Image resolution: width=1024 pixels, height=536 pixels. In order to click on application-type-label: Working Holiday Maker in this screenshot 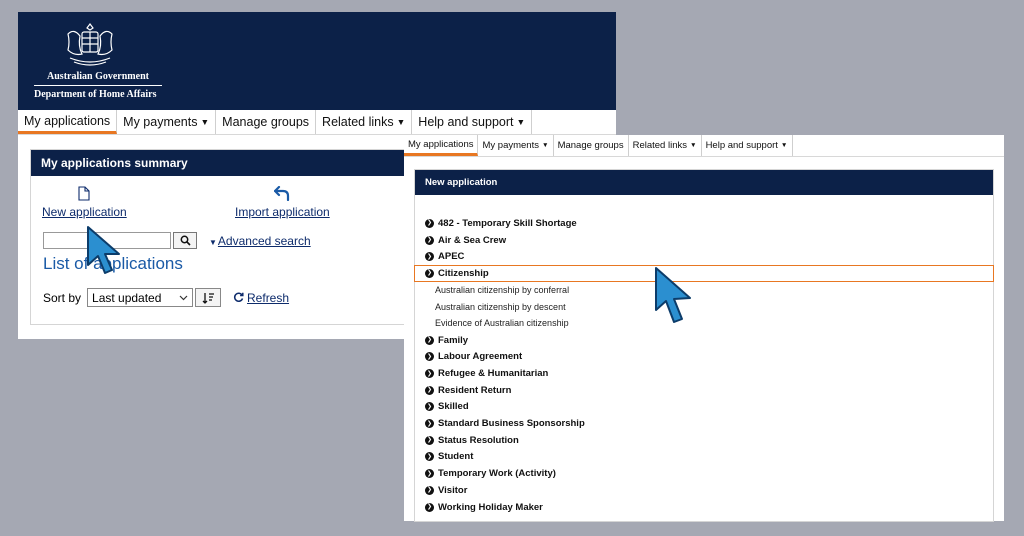, I will do `click(490, 507)`.